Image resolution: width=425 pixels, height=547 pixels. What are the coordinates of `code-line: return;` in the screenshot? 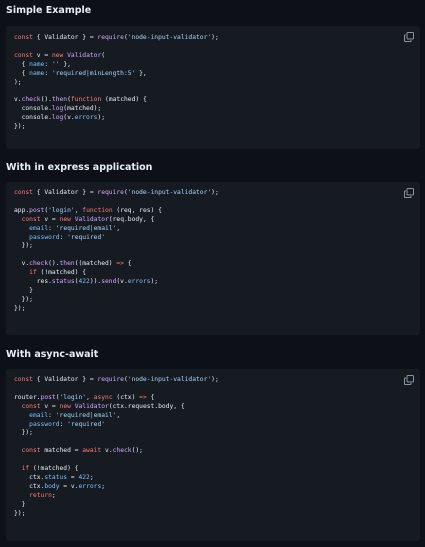 It's located at (42, 495).